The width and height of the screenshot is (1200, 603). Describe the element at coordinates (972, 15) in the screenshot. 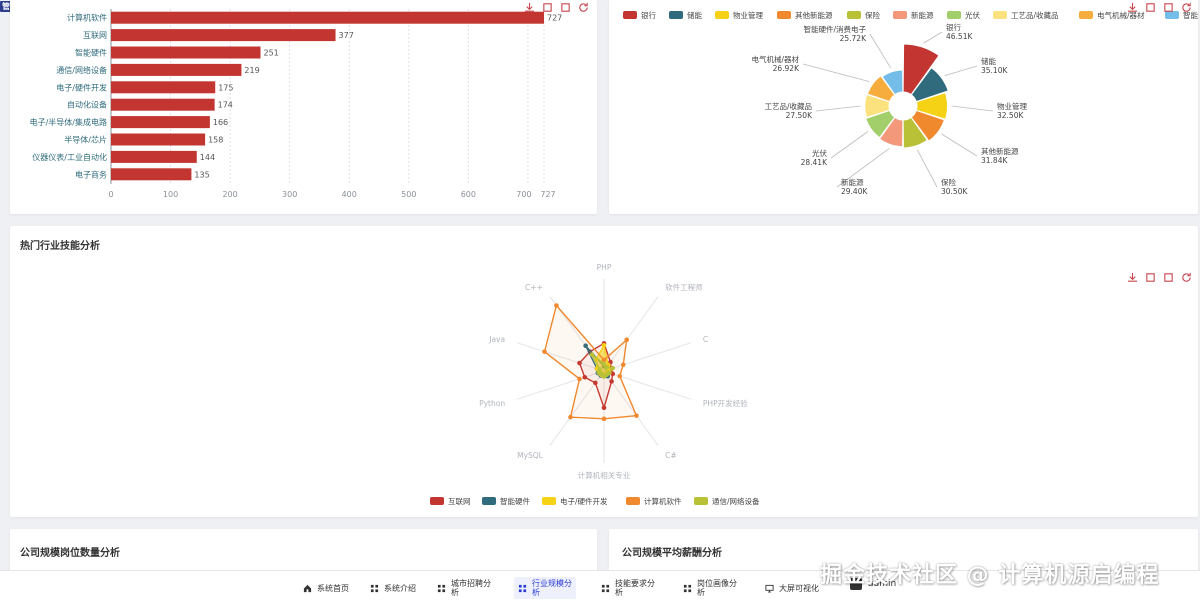

I see `legend-label: 光伏` at that location.